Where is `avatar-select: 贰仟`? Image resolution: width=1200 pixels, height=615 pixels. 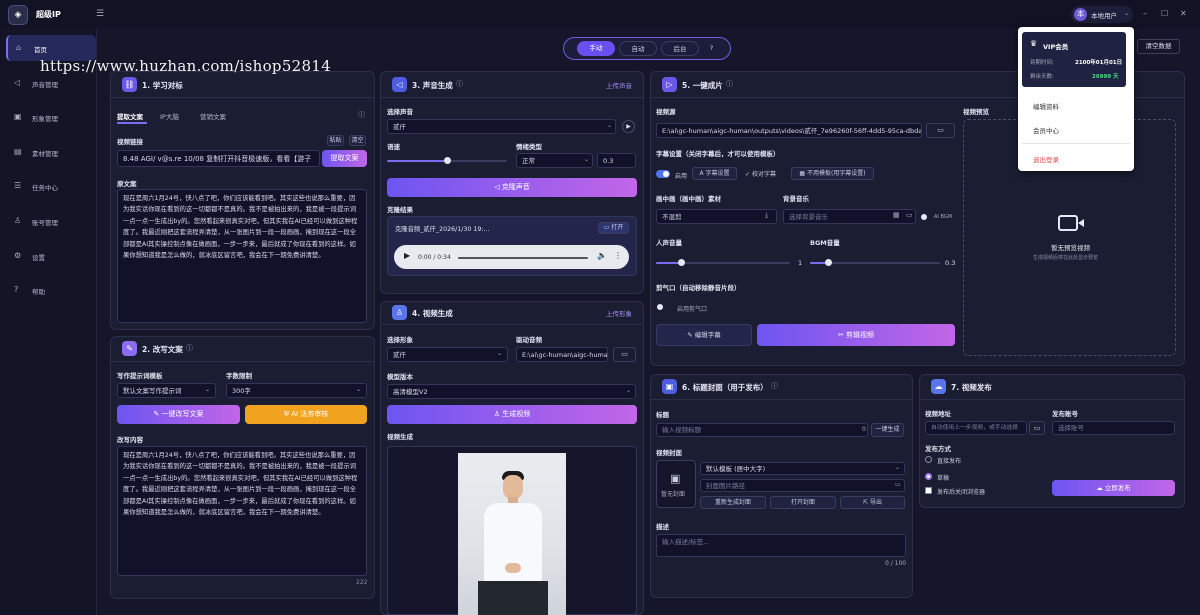 avatar-select: 贰仟 is located at coordinates (447, 354).